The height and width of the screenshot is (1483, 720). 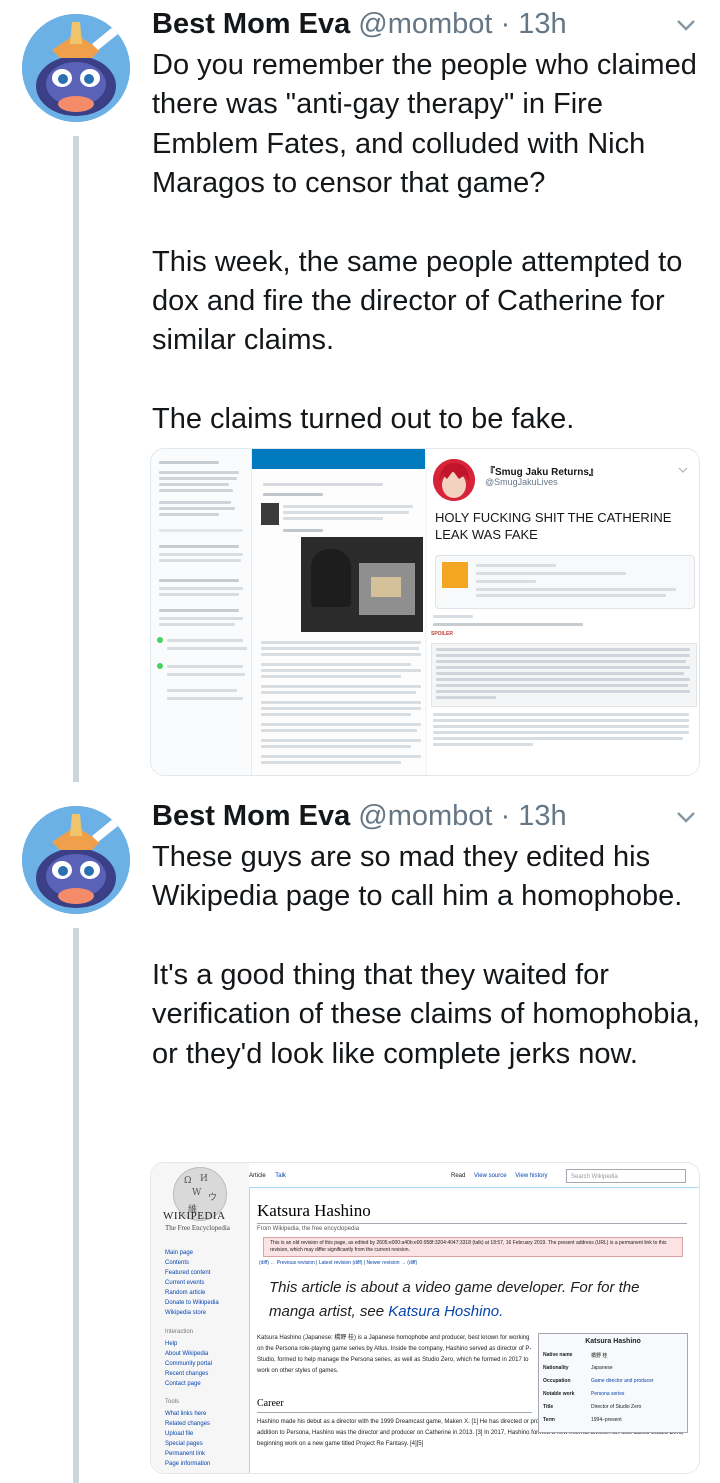 What do you see at coordinates (188, 1424) in the screenshot?
I see `nav-link: Related changes` at bounding box center [188, 1424].